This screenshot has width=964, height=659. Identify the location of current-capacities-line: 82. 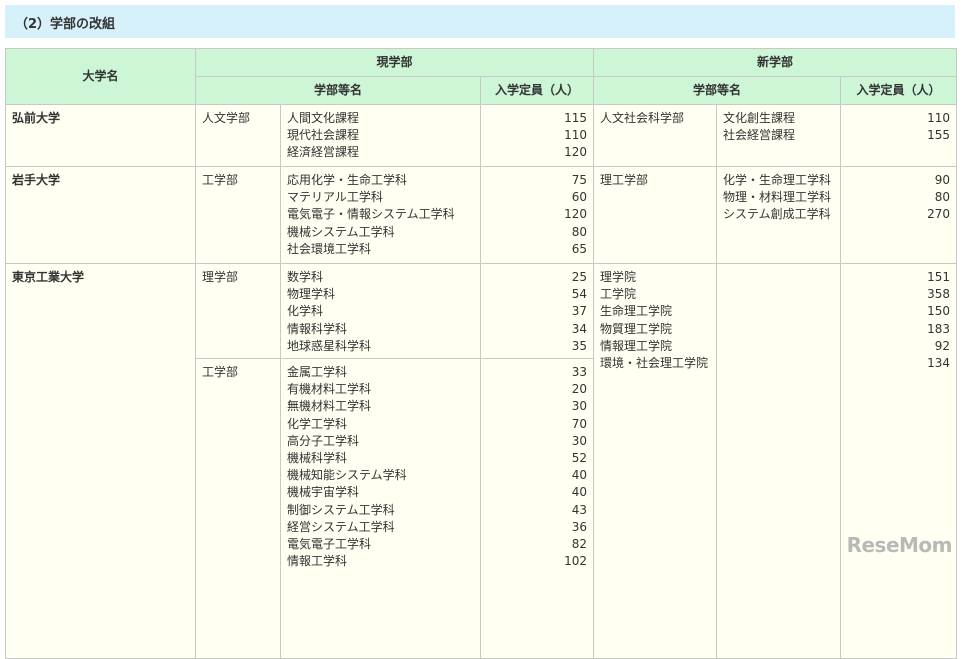
(579, 544).